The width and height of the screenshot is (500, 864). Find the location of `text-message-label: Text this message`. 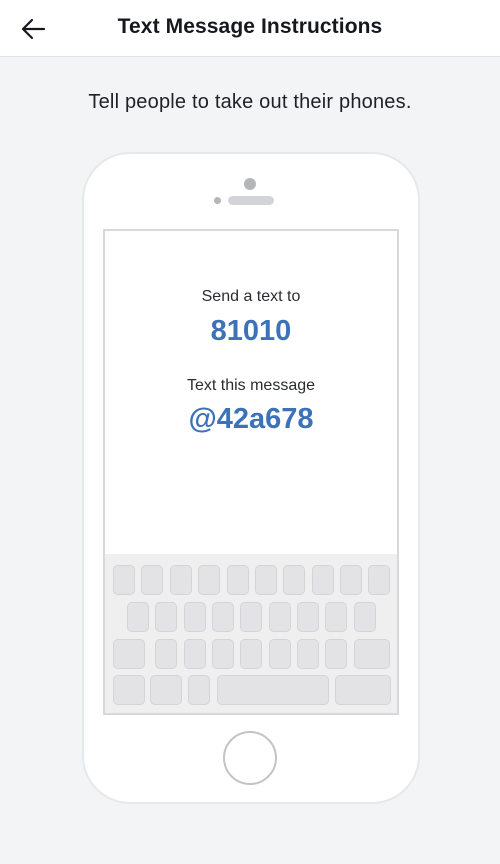

text-message-label: Text this message is located at coordinates (251, 385).